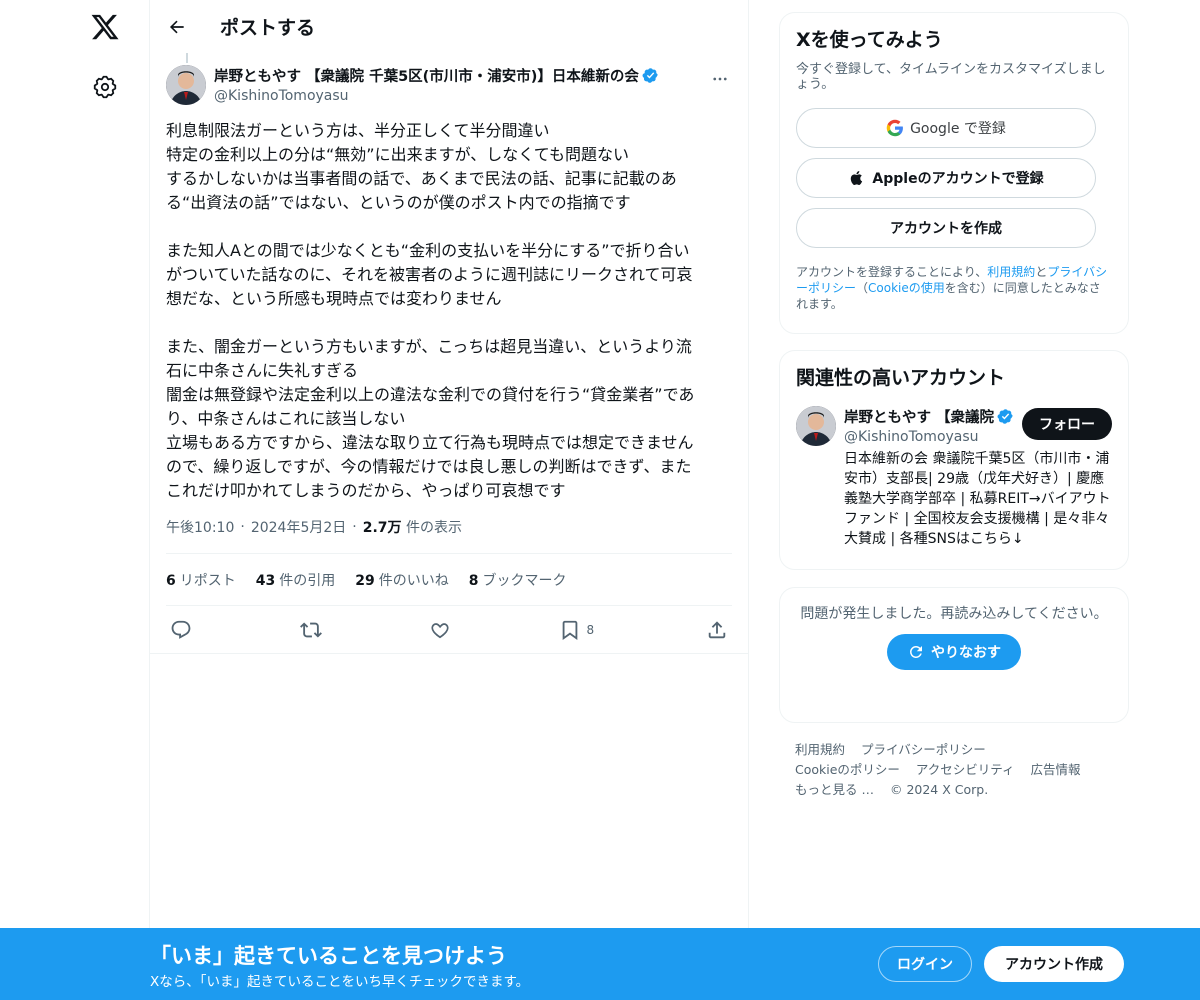  Describe the element at coordinates (433, 528) in the screenshot. I see `views-label: 件の表示` at that location.